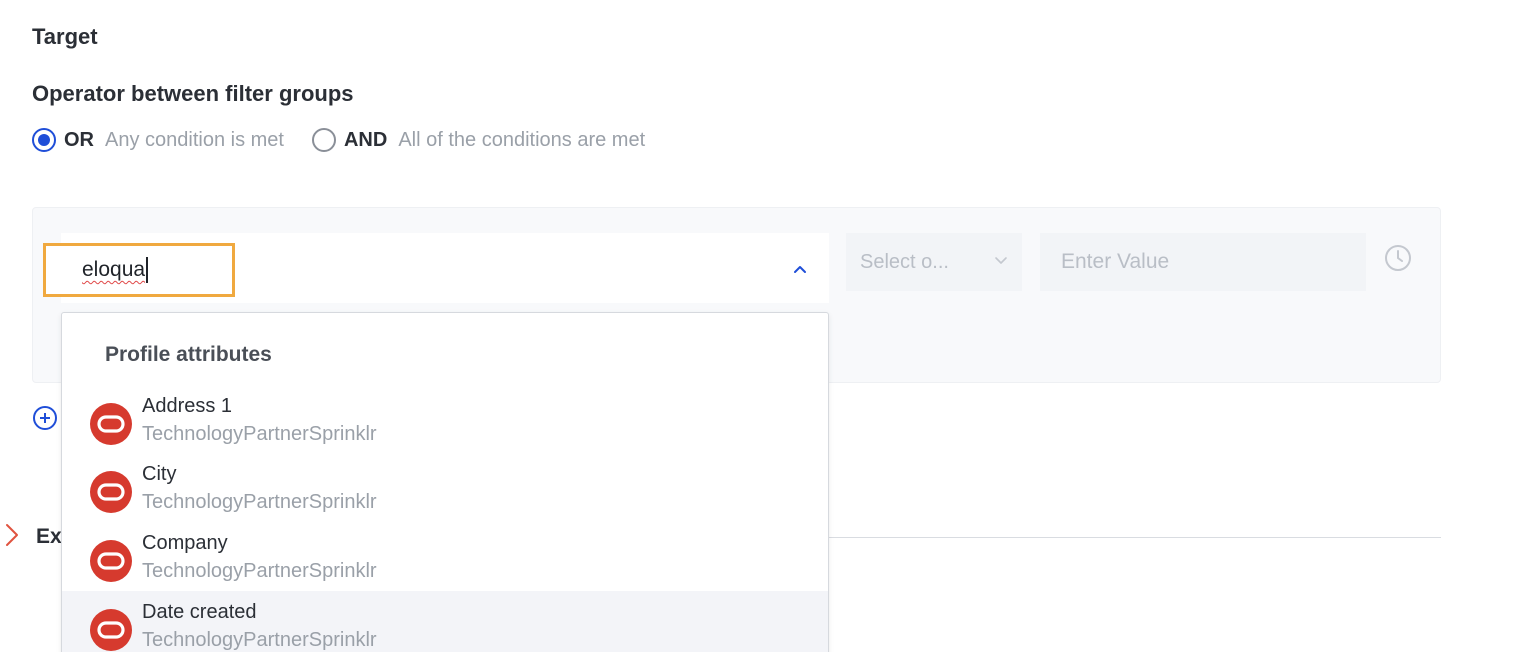  What do you see at coordinates (1134, 537) in the screenshot?
I see `section-divider` at bounding box center [1134, 537].